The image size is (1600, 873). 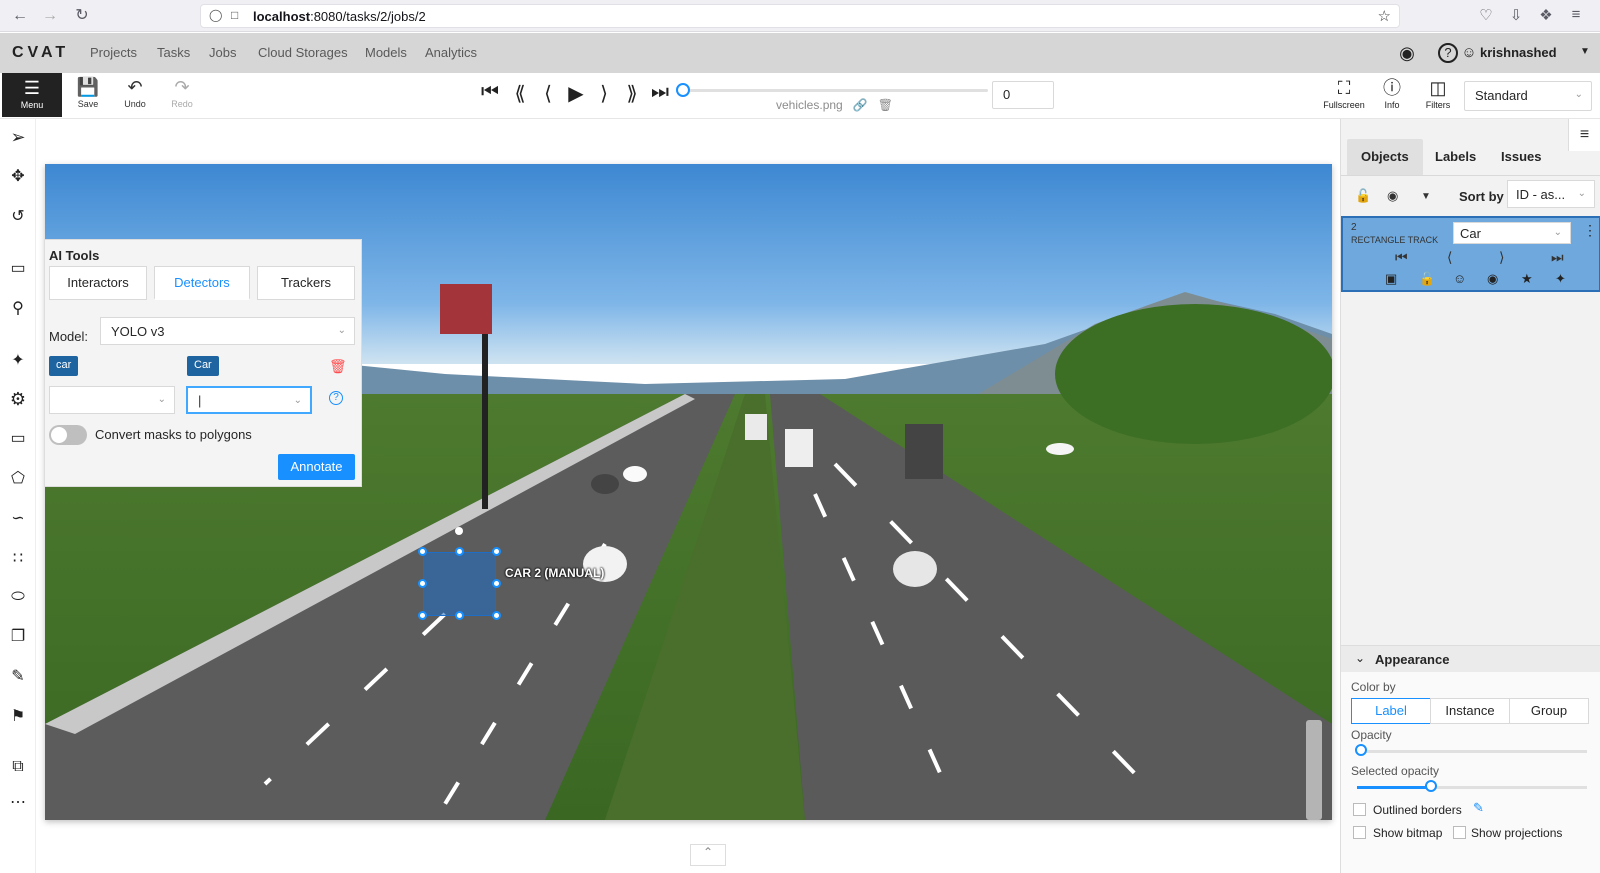 I want to click on frame-slider-track, so click(x=835, y=90).